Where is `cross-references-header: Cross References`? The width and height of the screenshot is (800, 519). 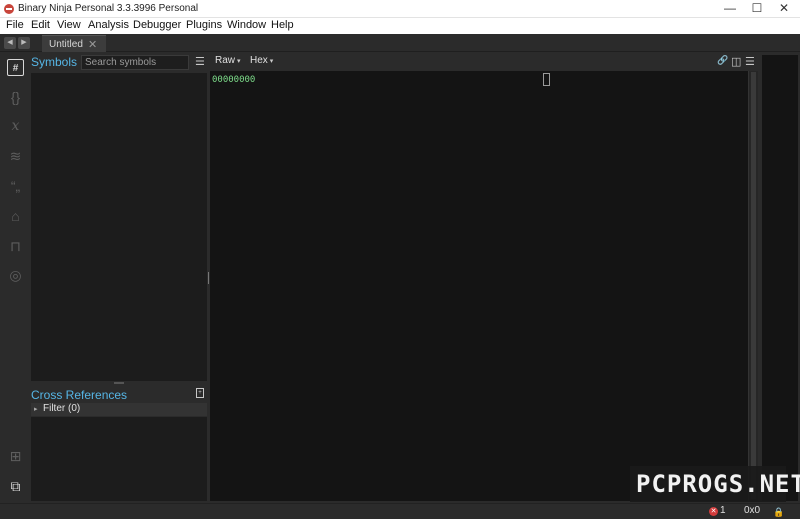 cross-references-header: Cross References is located at coordinates (119, 394).